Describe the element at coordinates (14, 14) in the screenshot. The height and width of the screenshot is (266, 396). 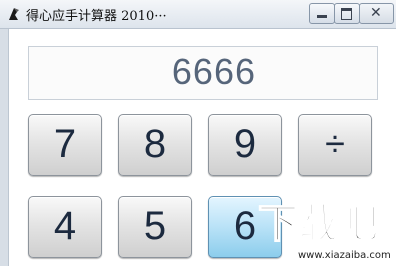
I see `app-icon` at that location.